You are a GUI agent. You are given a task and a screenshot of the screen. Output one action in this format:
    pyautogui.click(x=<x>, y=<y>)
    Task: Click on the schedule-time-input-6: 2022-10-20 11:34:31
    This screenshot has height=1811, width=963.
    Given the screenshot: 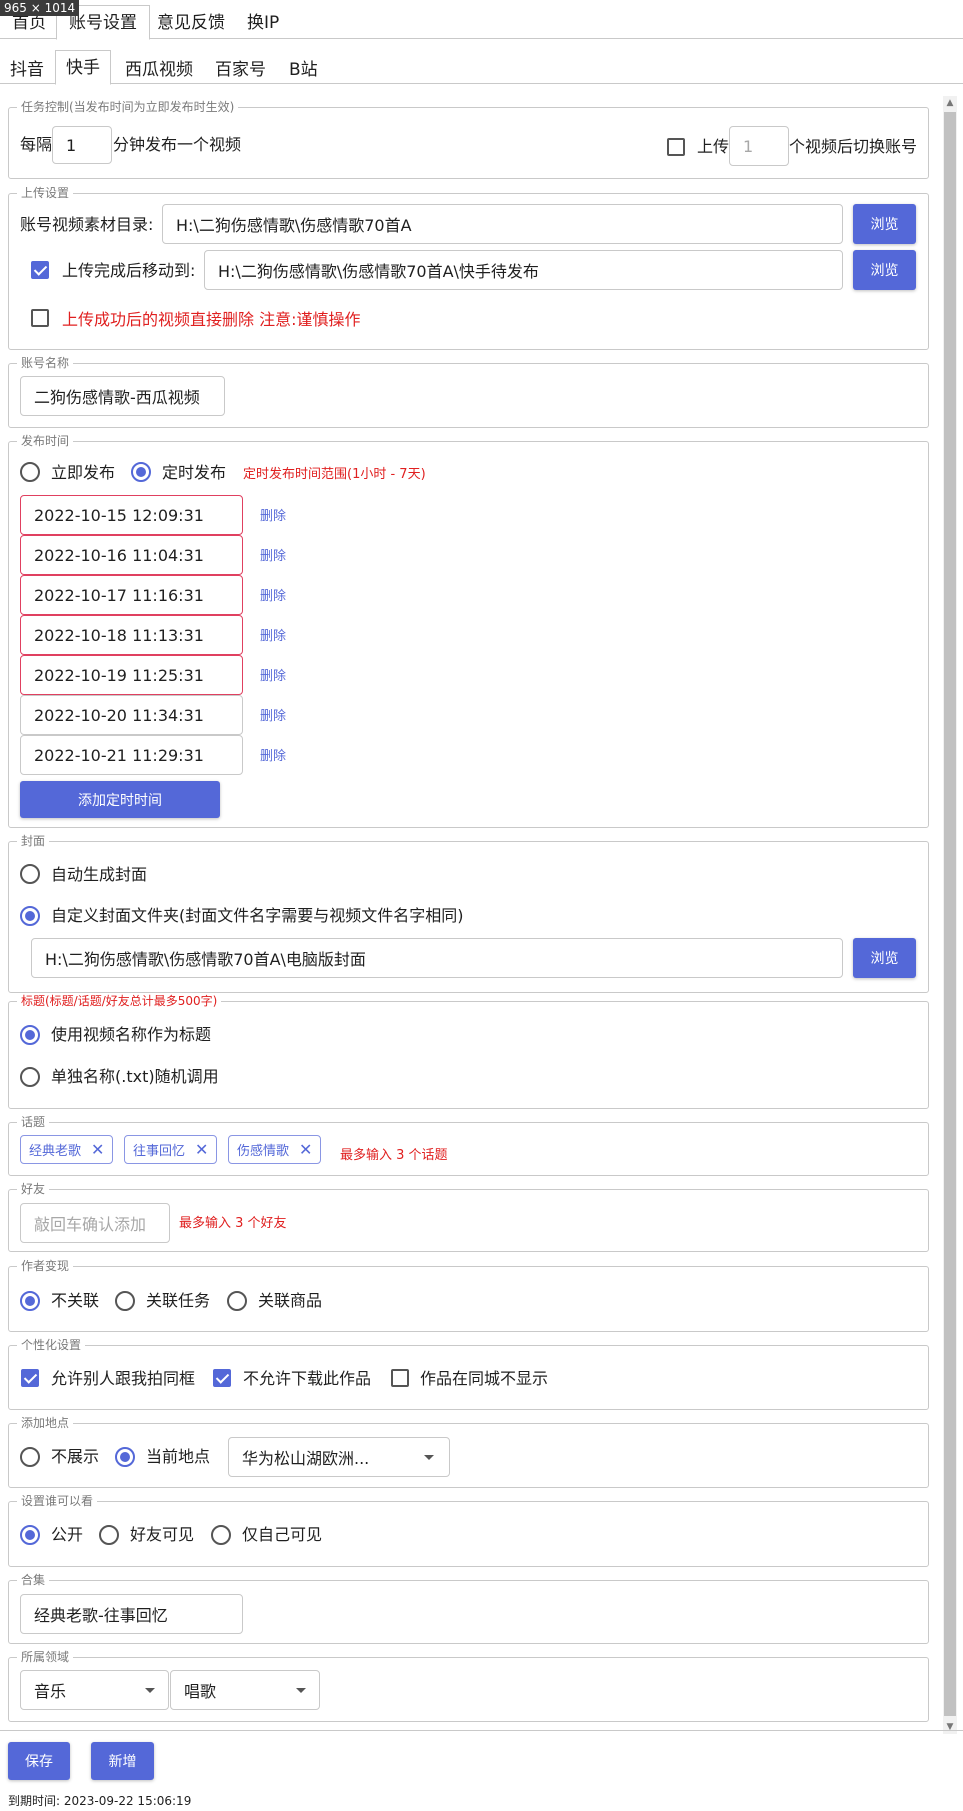 What is the action you would take?
    pyautogui.click(x=131, y=715)
    